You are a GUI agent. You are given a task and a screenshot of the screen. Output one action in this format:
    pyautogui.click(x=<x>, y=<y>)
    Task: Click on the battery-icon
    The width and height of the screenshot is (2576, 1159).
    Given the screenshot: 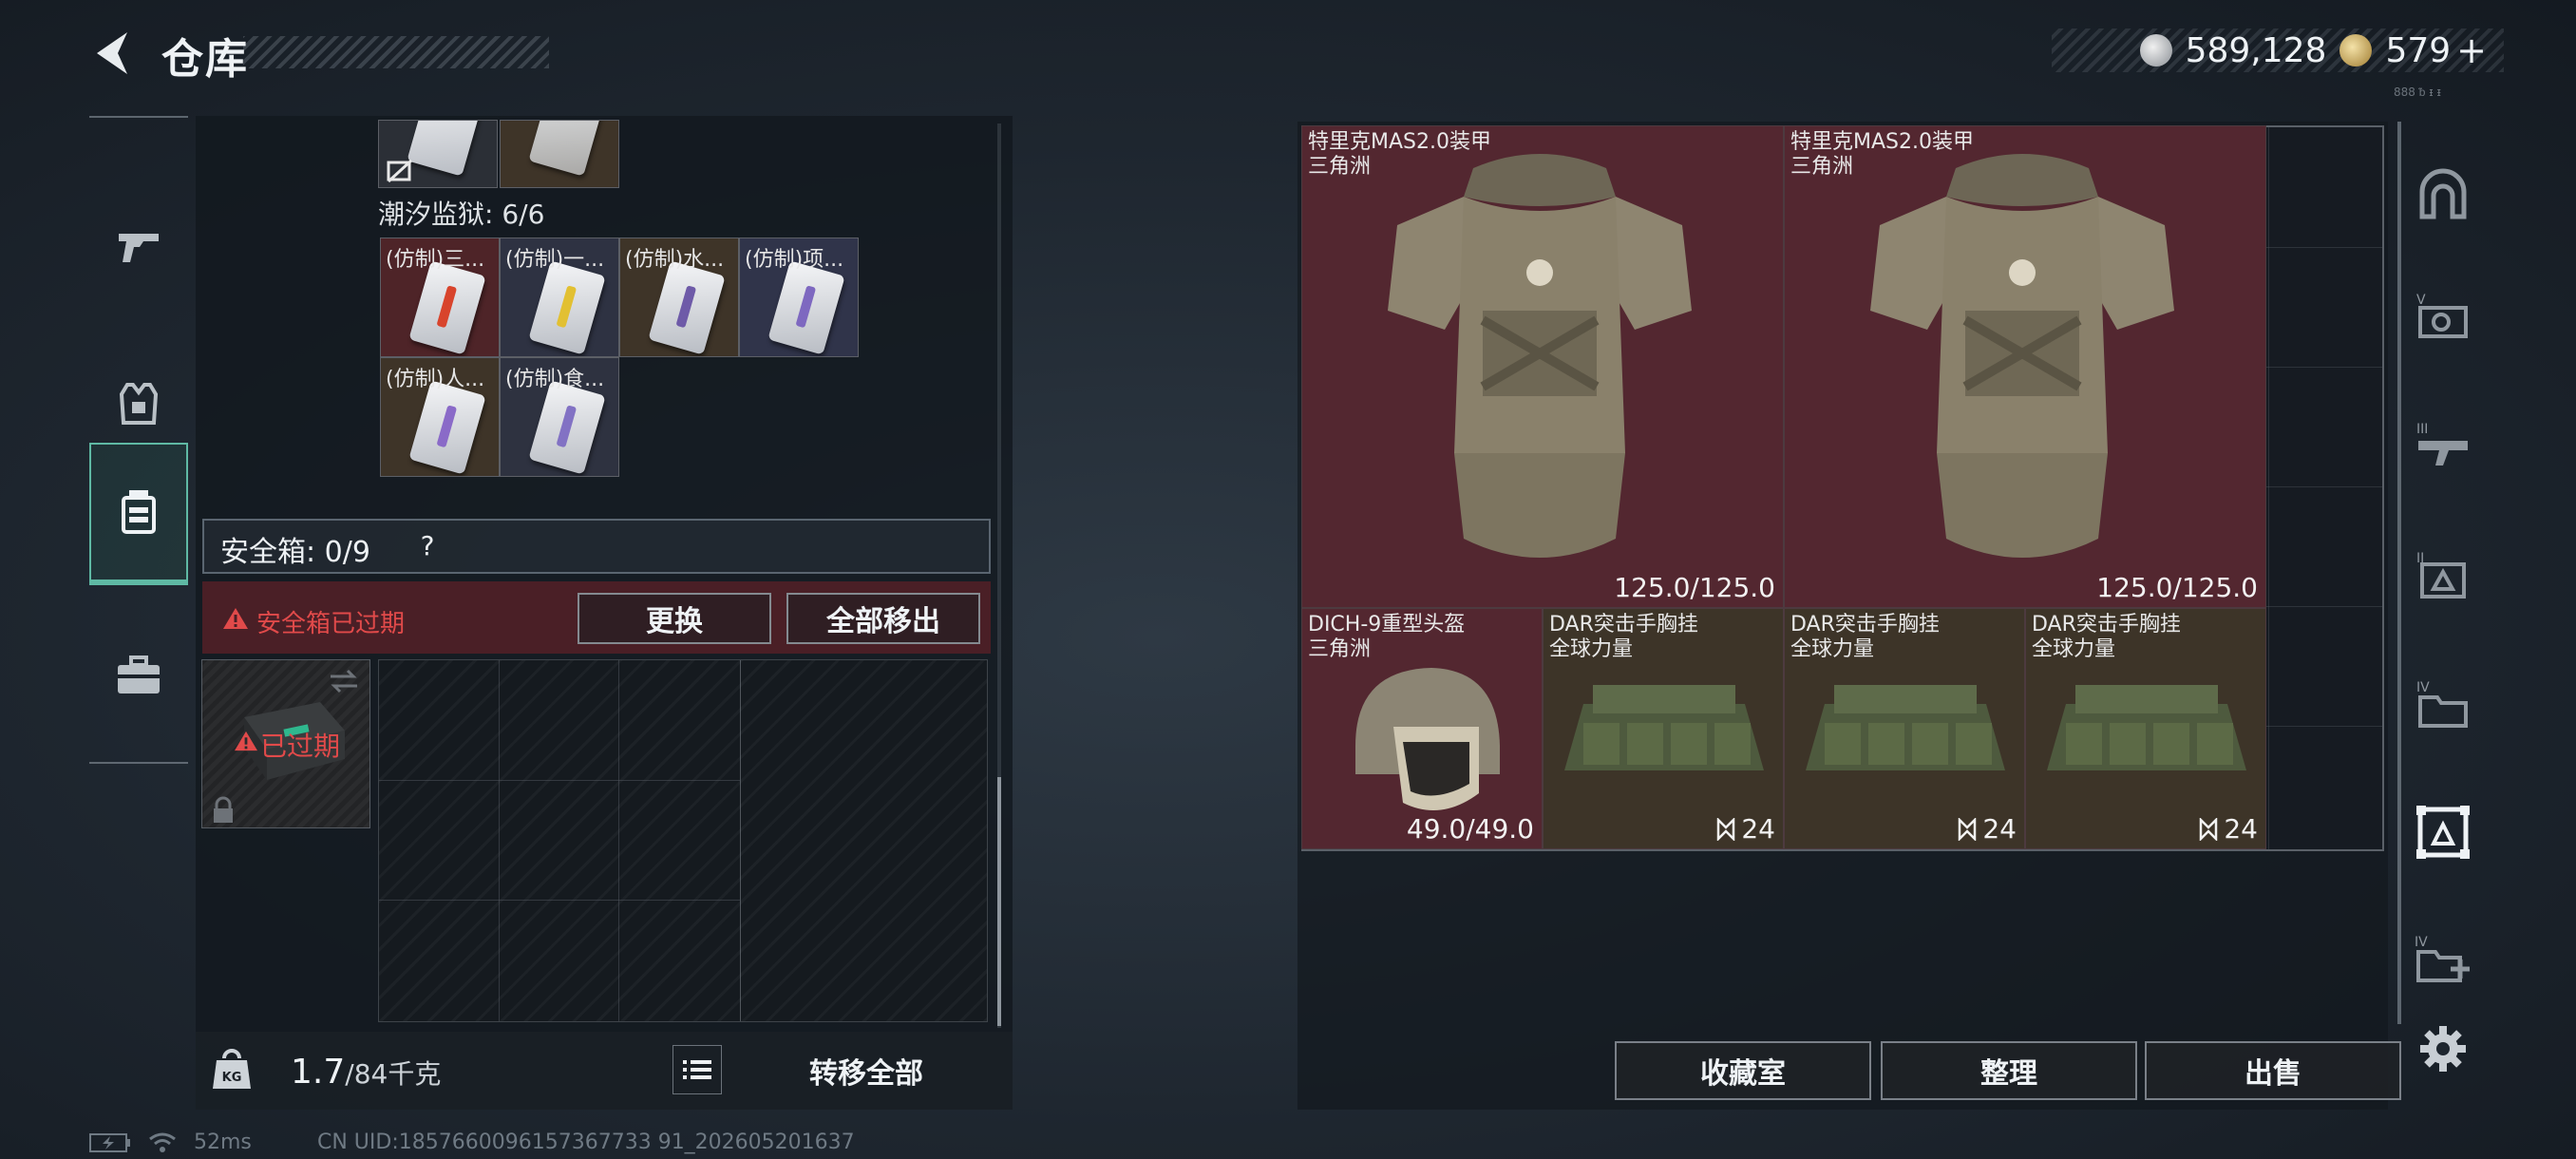 What is the action you would take?
    pyautogui.click(x=109, y=1142)
    